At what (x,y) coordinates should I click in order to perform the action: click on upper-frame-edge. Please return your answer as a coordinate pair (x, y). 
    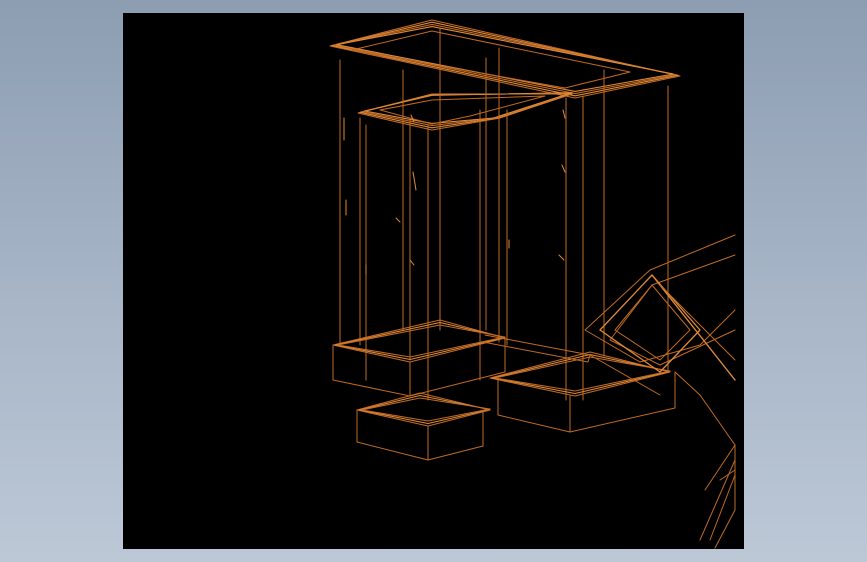
    Looking at the image, I should click on (505, 59).